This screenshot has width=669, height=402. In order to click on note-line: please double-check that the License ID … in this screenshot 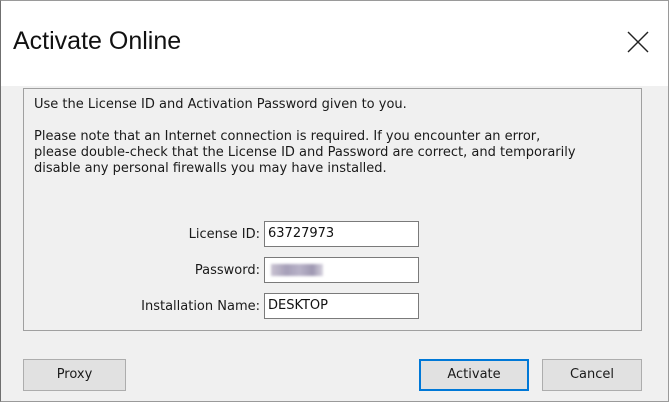, I will do `click(305, 152)`.